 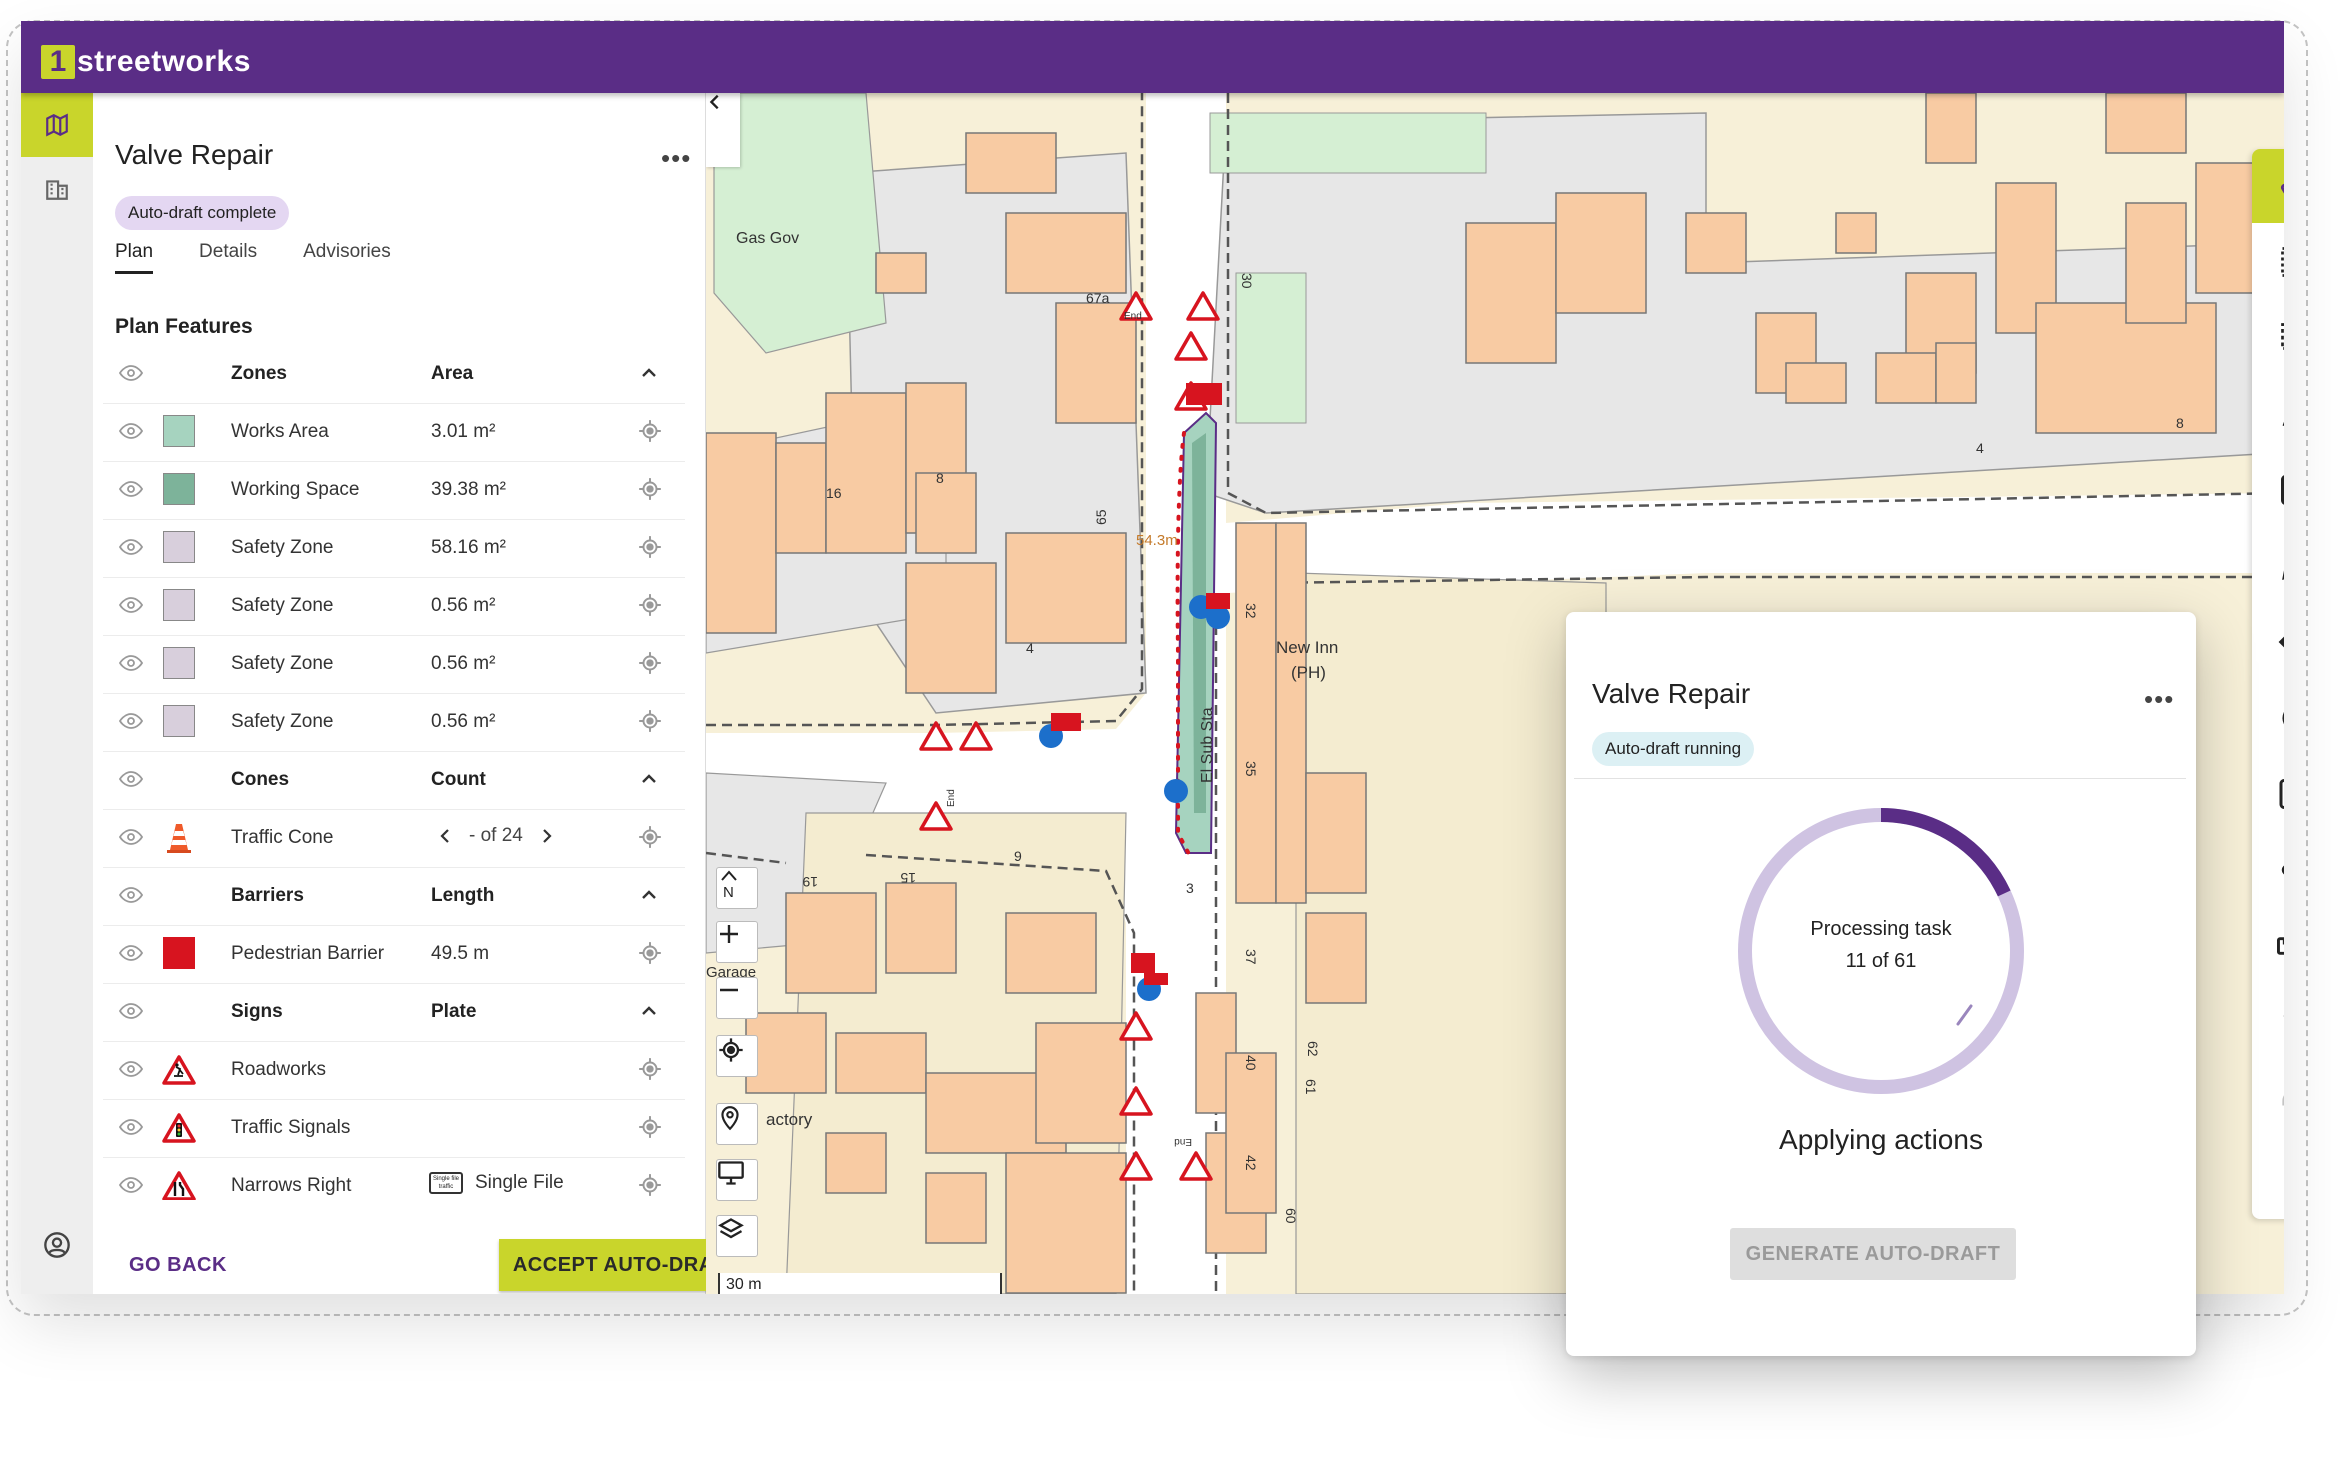 I want to click on dialog-more-button: •••, so click(x=2159, y=699).